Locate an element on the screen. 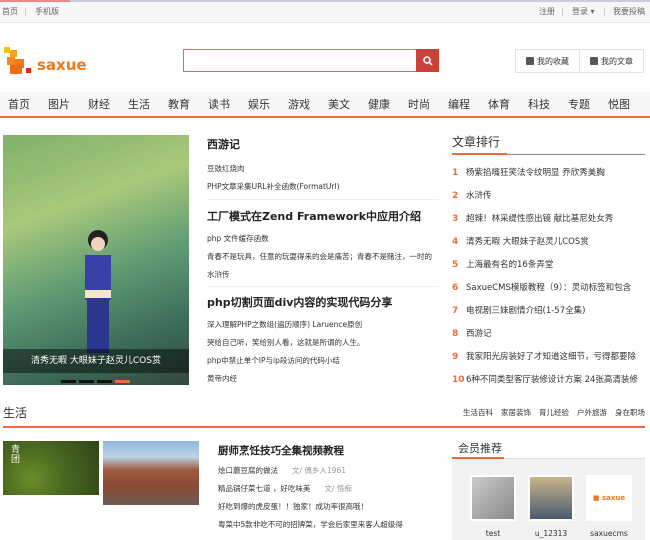 The image size is (650, 540). member-card: ■ saxue saxuecms is located at coordinates (609, 506).